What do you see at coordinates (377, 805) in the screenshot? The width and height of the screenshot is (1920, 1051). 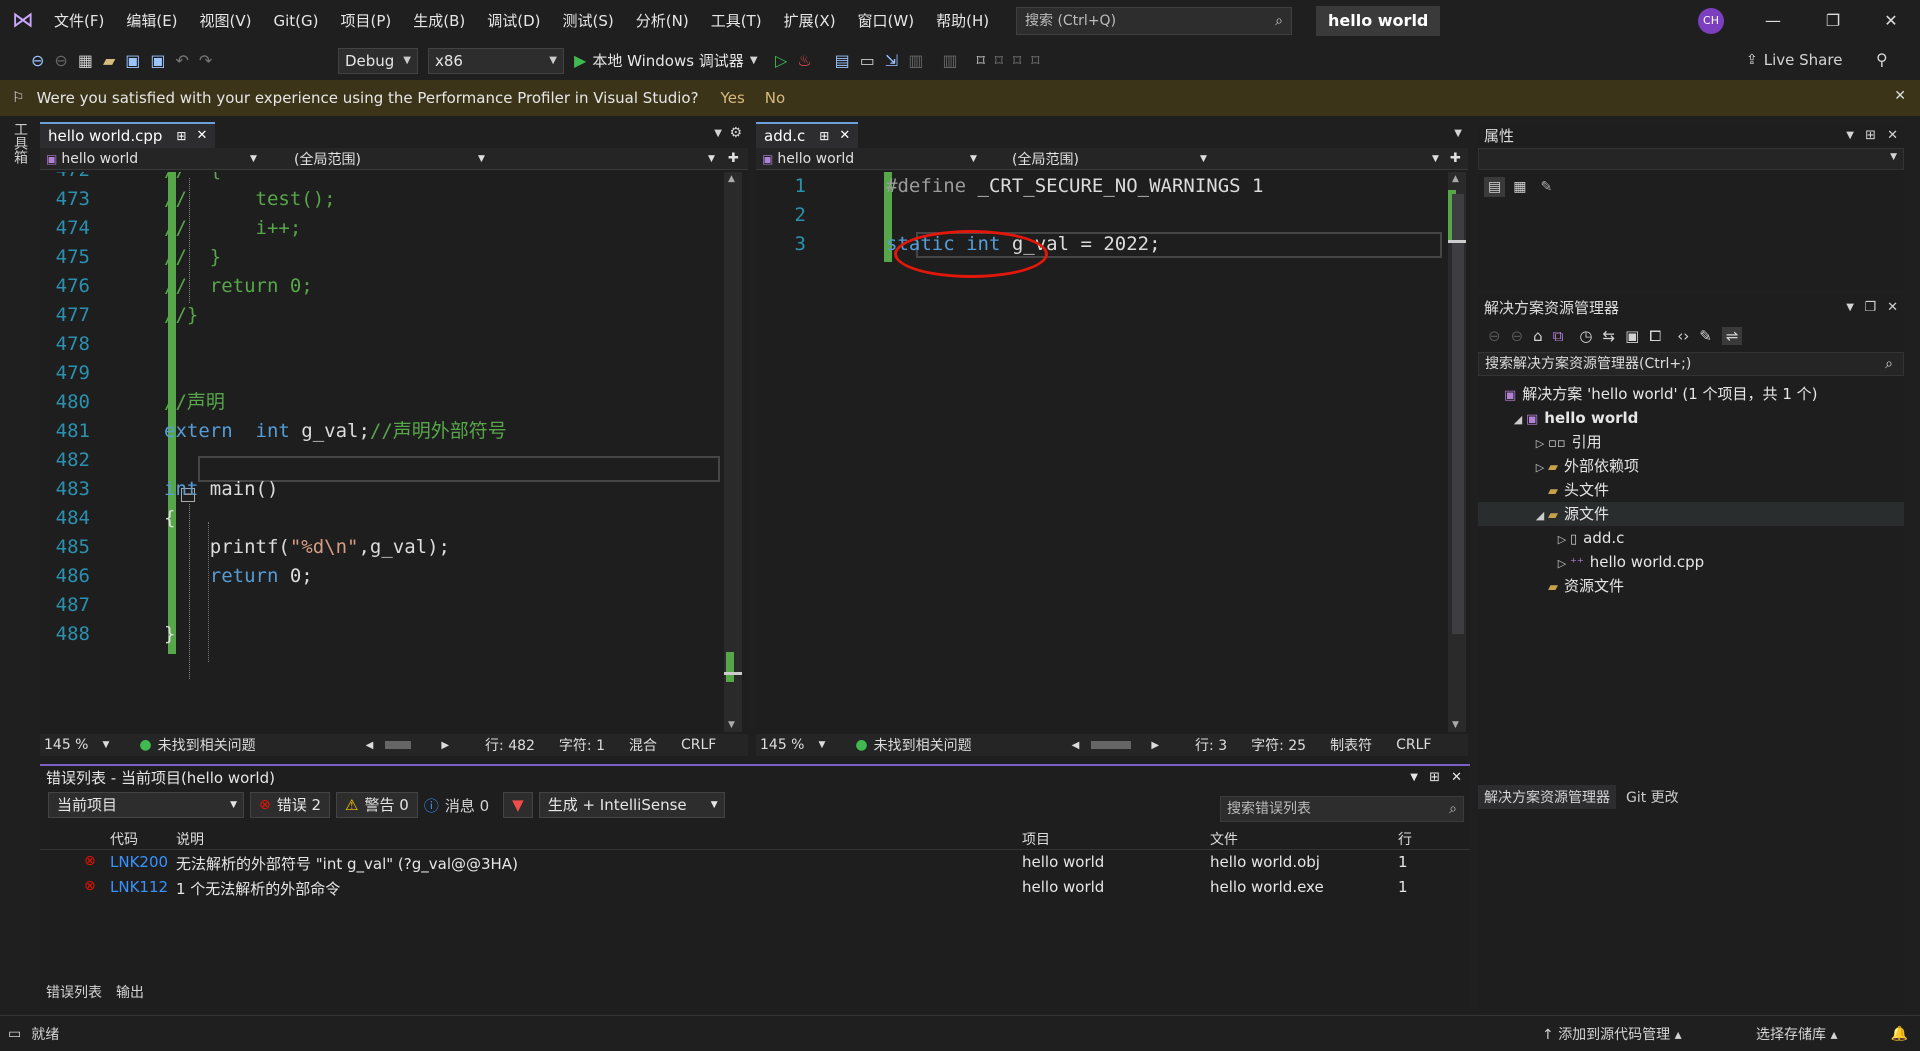 I see `warnings-filter-button: ⚠ 警告 0` at bounding box center [377, 805].